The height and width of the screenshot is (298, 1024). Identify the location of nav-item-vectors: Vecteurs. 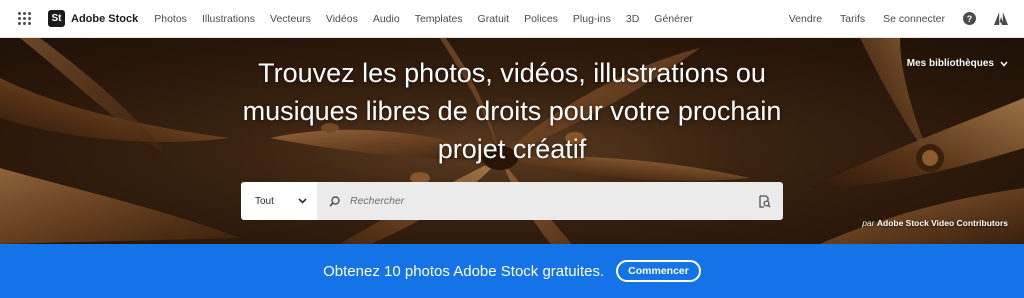
(290, 19).